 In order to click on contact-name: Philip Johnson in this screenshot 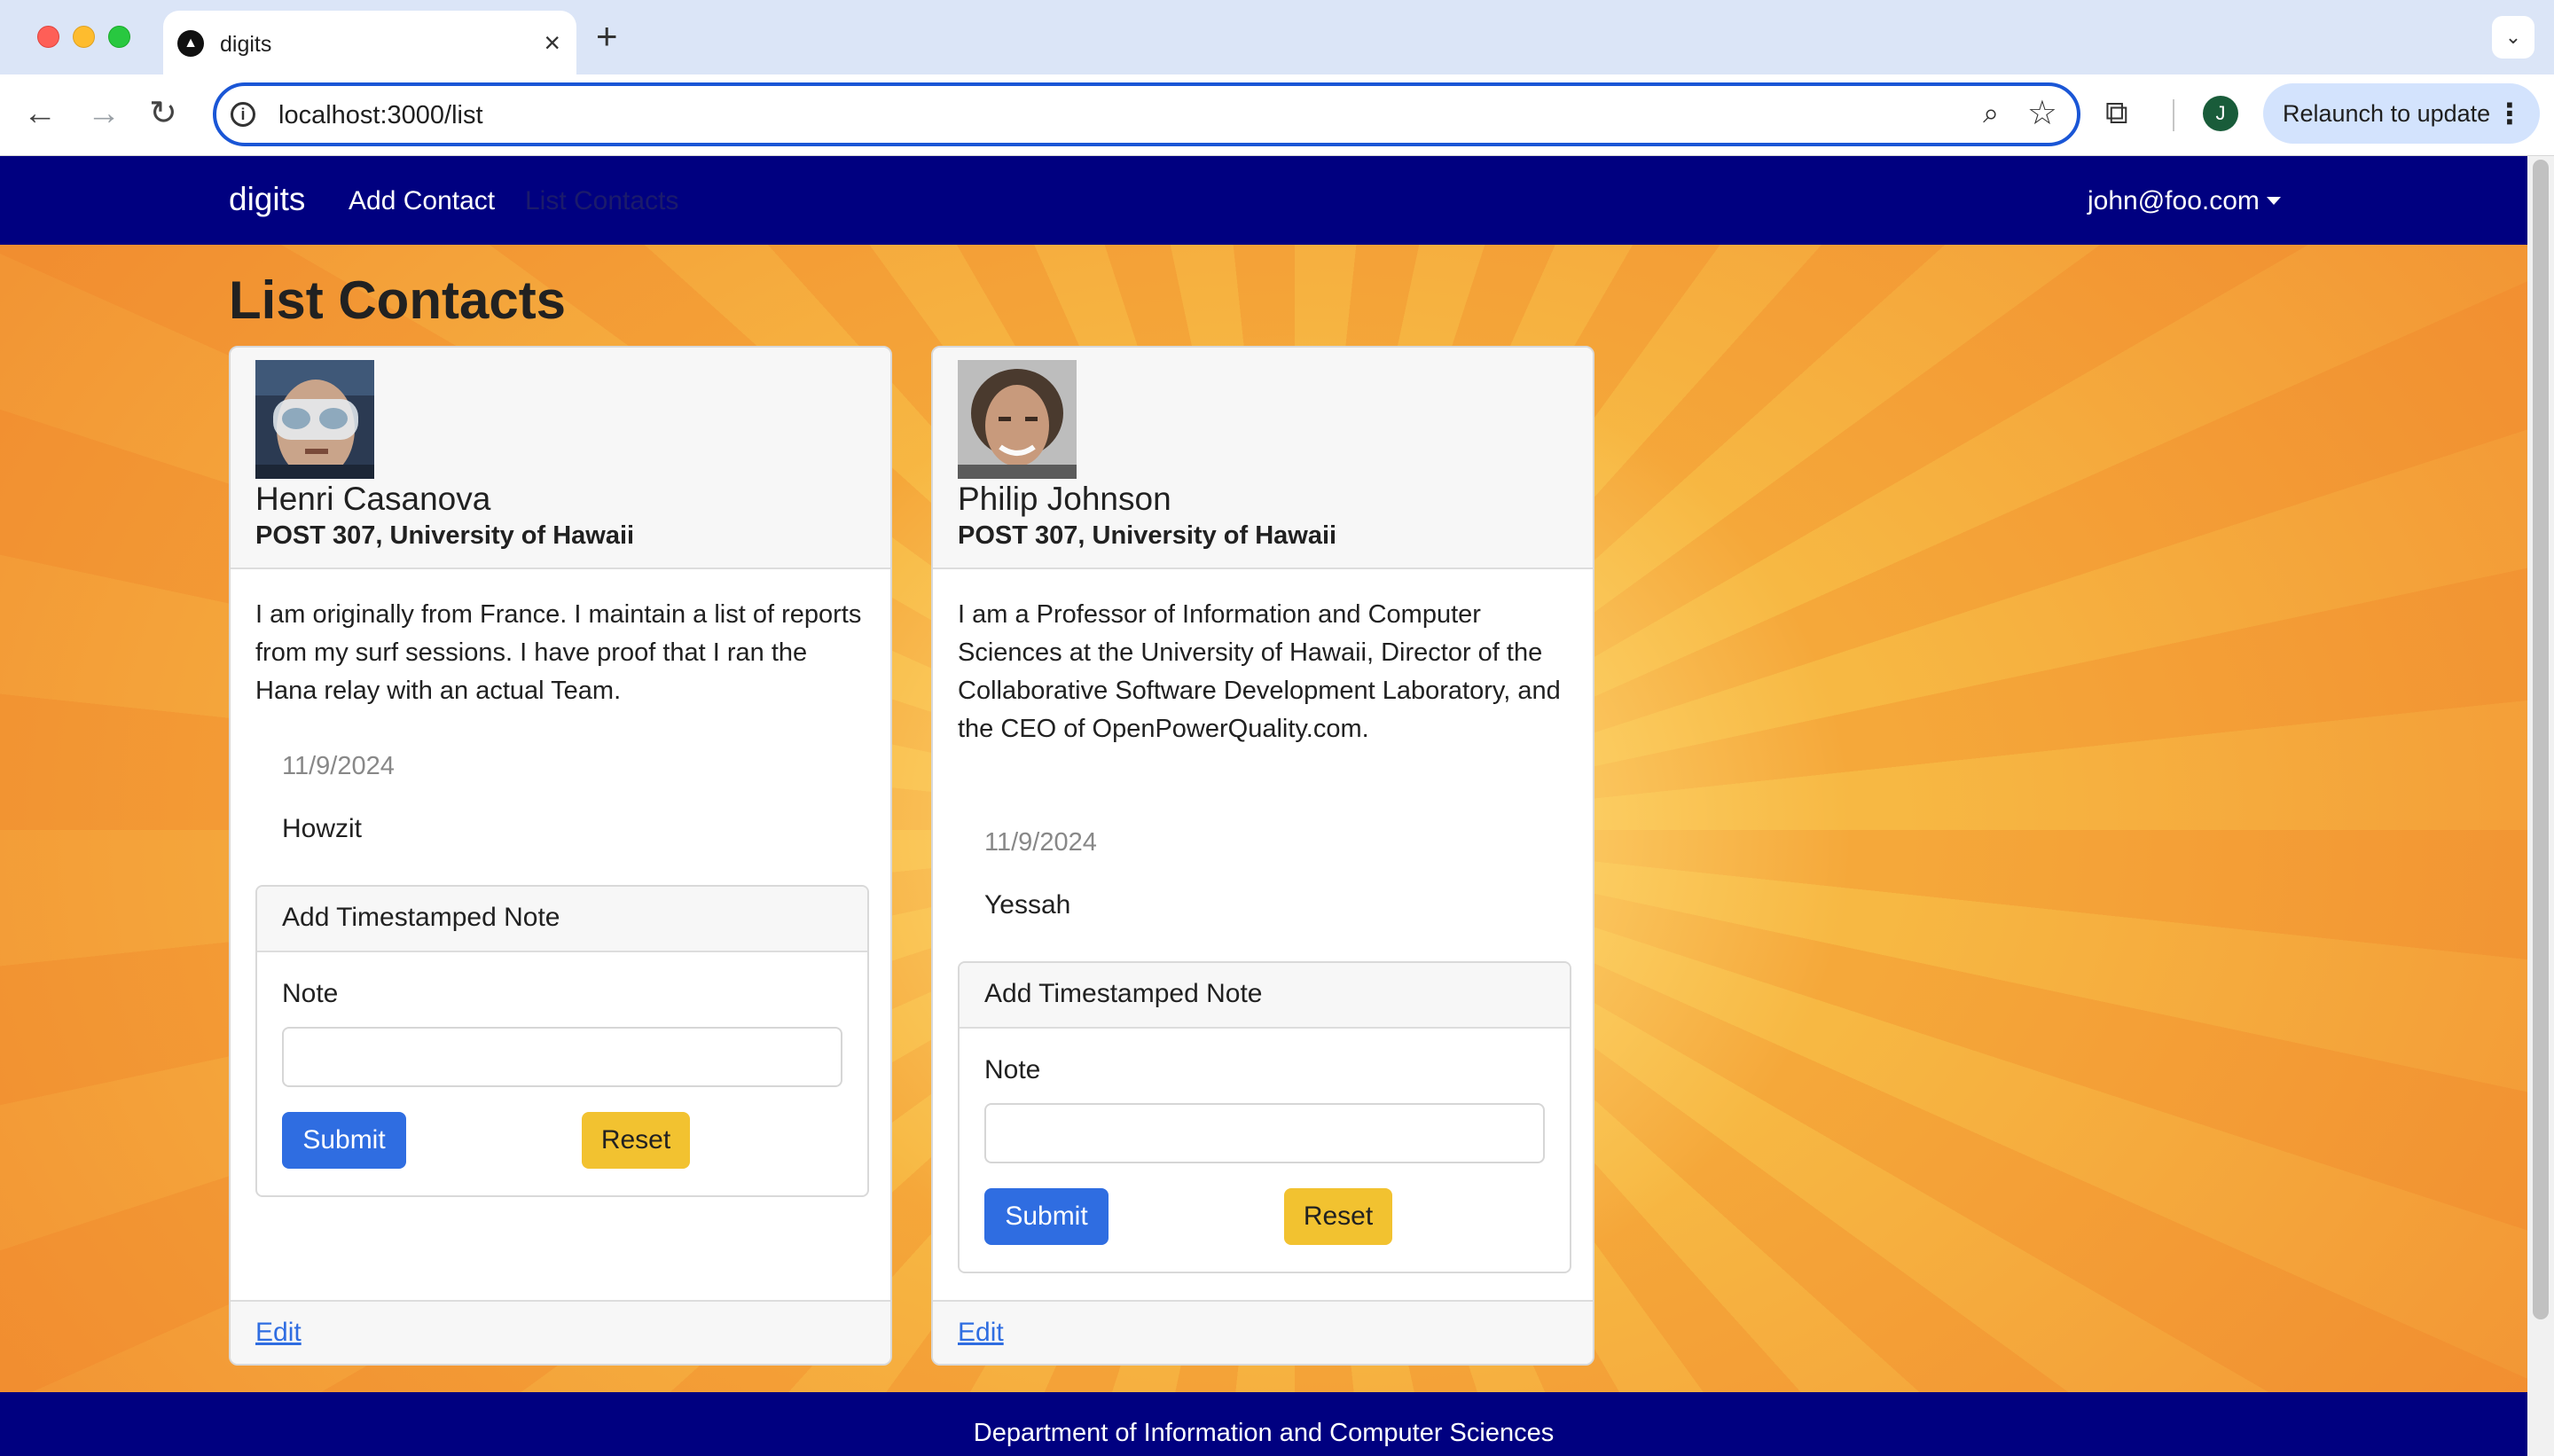, I will do `click(1064, 499)`.